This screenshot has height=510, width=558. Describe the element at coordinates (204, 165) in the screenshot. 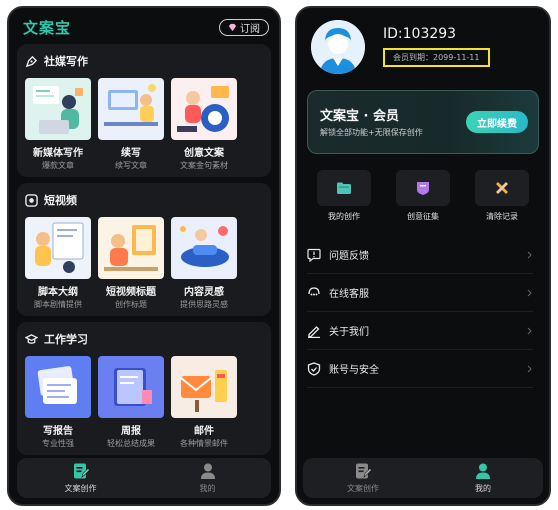

I see `card-subtitle: 文案金句素材` at that location.